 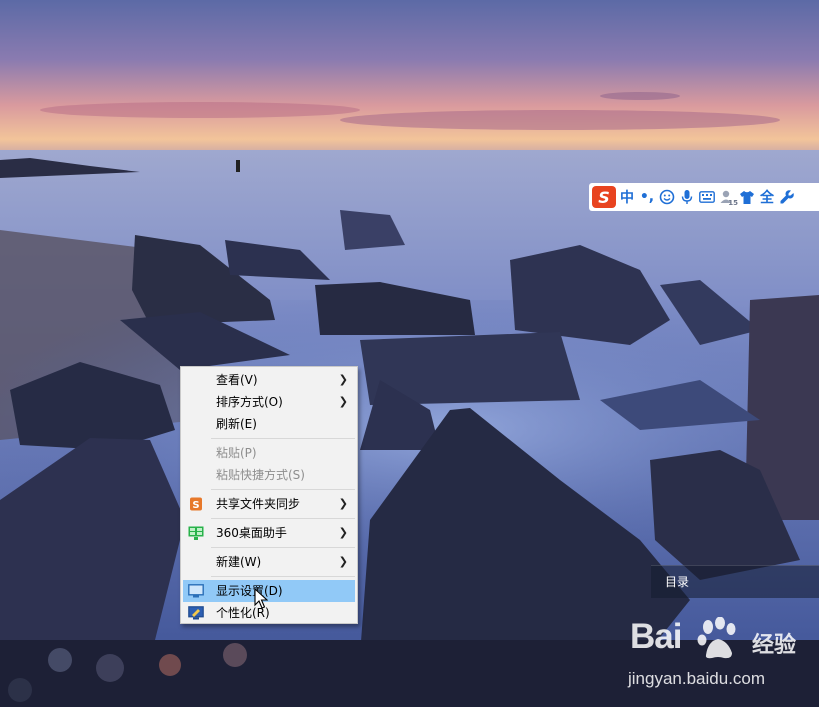 I want to click on menu-item-label: 新建(W), so click(x=239, y=562).